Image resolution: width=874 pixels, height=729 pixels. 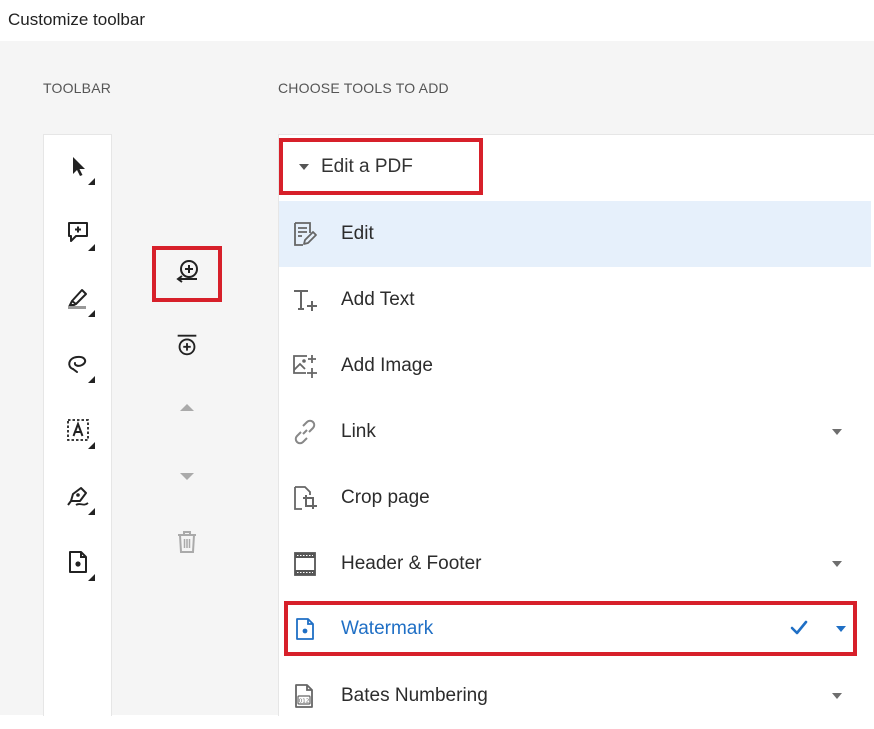 What do you see at coordinates (575, 432) in the screenshot?
I see `tool-row-link: Link` at bounding box center [575, 432].